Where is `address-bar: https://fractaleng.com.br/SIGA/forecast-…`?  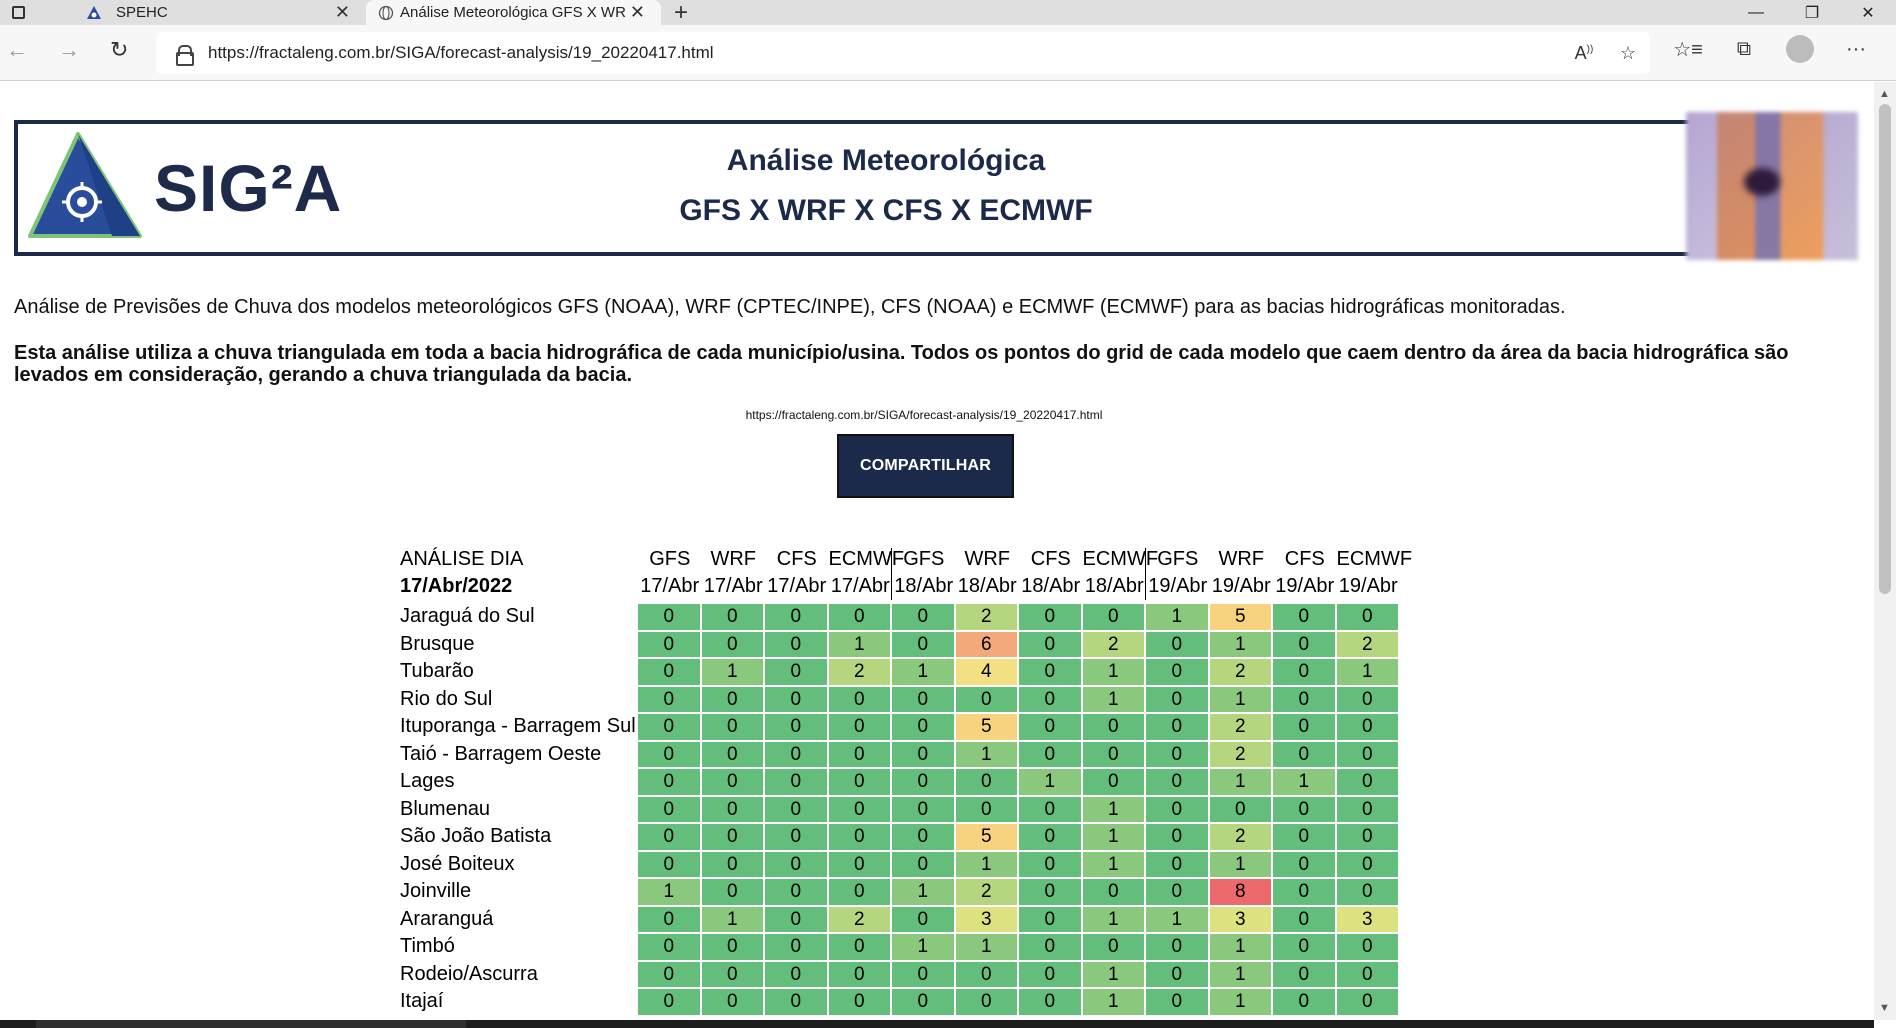
address-bar: https://fractaleng.com.br/SIGA/forecast-… is located at coordinates (903, 53).